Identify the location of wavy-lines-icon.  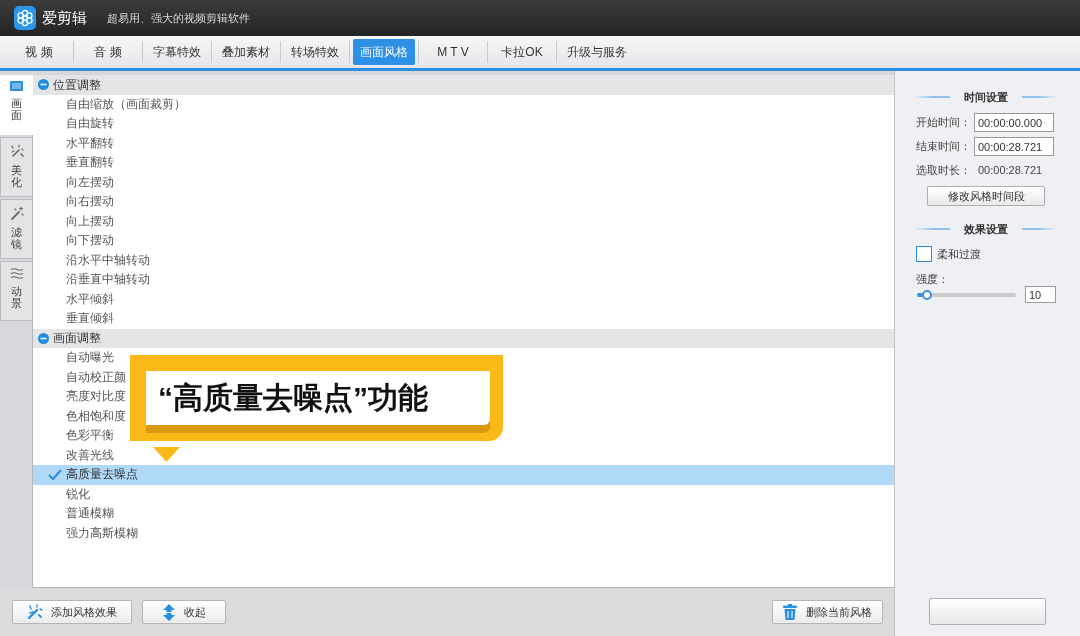
(16, 273).